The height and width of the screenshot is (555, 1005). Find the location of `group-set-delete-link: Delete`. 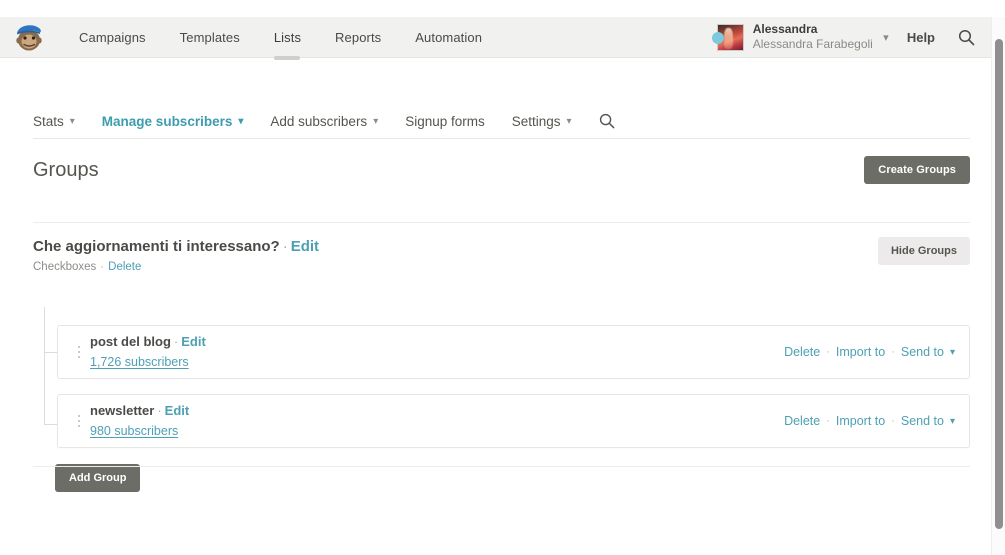

group-set-delete-link: Delete is located at coordinates (124, 267).